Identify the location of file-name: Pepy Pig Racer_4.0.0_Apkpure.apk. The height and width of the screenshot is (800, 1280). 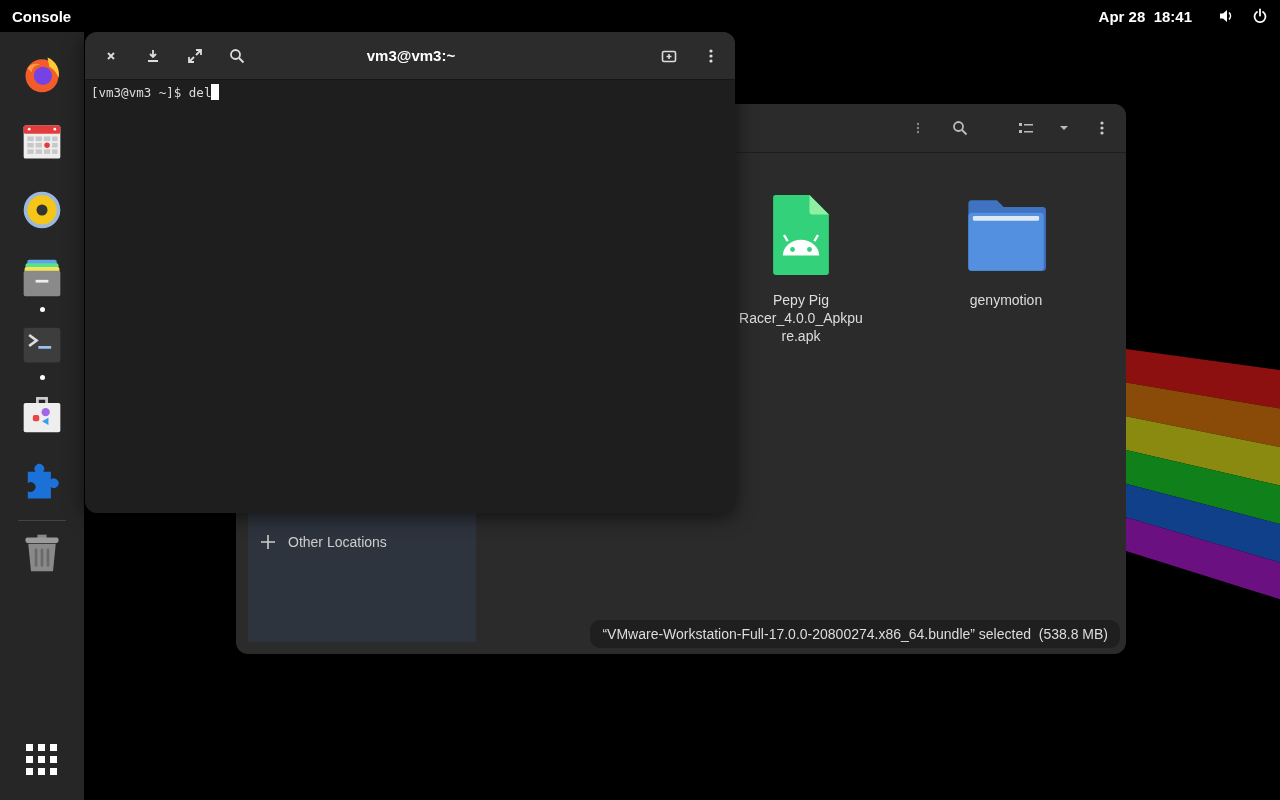
(801, 318).